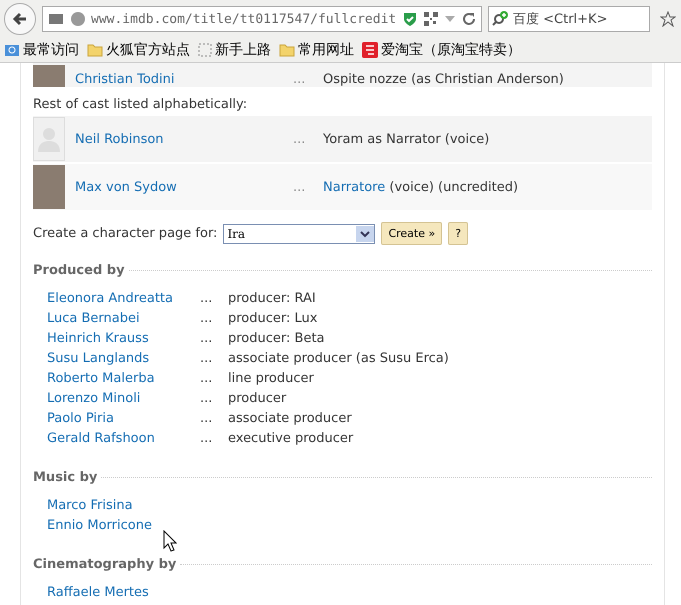 The width and height of the screenshot is (681, 605). I want to click on credit-role-text: producer, so click(257, 398).